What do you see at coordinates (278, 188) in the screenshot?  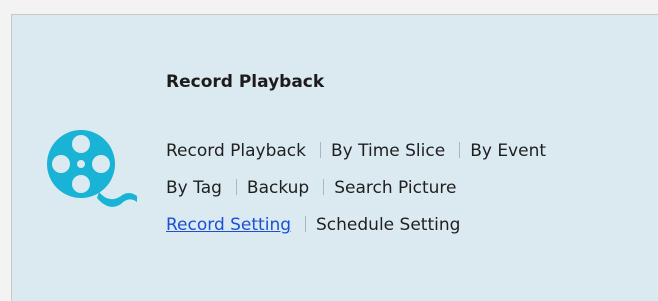 I see `link-backup: Backup` at bounding box center [278, 188].